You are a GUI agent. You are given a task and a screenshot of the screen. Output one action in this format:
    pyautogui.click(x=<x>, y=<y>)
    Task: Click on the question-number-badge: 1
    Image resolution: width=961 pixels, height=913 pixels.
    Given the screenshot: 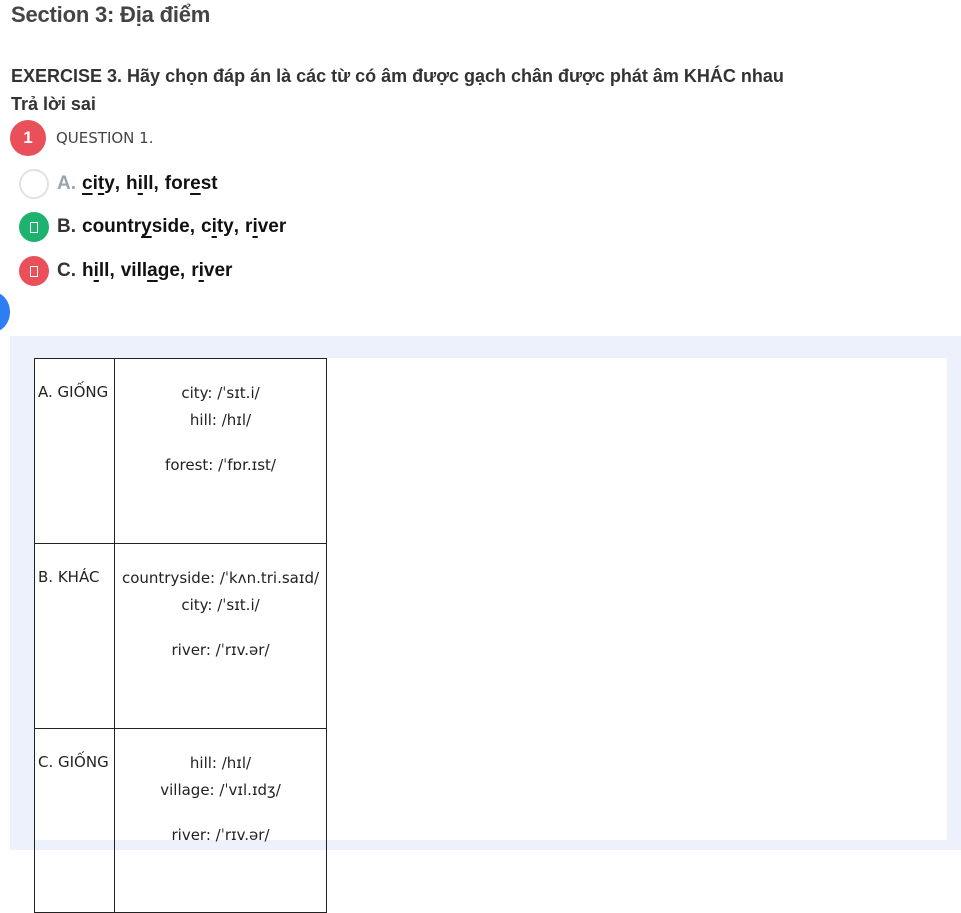 What is the action you would take?
    pyautogui.click(x=28, y=138)
    